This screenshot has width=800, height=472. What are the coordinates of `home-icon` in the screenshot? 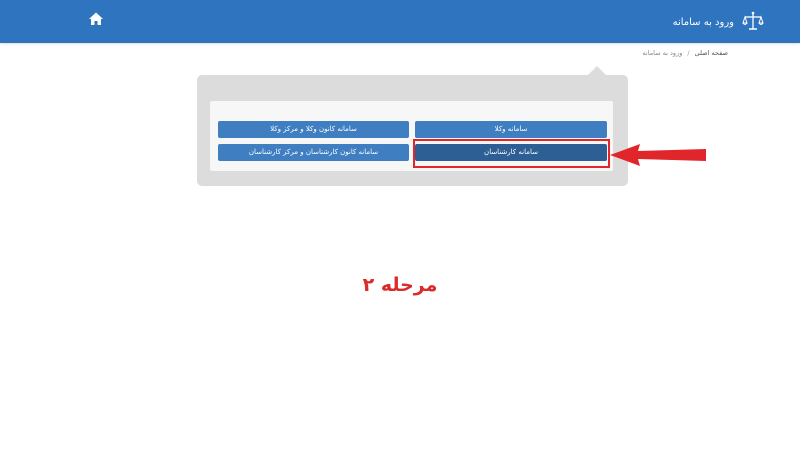 It's located at (96, 19).